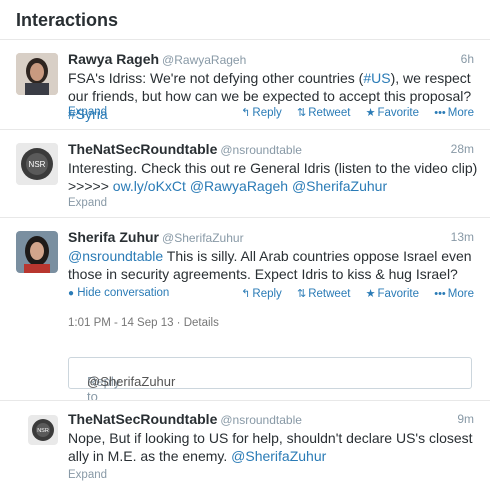 The height and width of the screenshot is (501, 490). Describe the element at coordinates (203, 238) in the screenshot. I see `author-handle: @SherifaZuhur` at that location.